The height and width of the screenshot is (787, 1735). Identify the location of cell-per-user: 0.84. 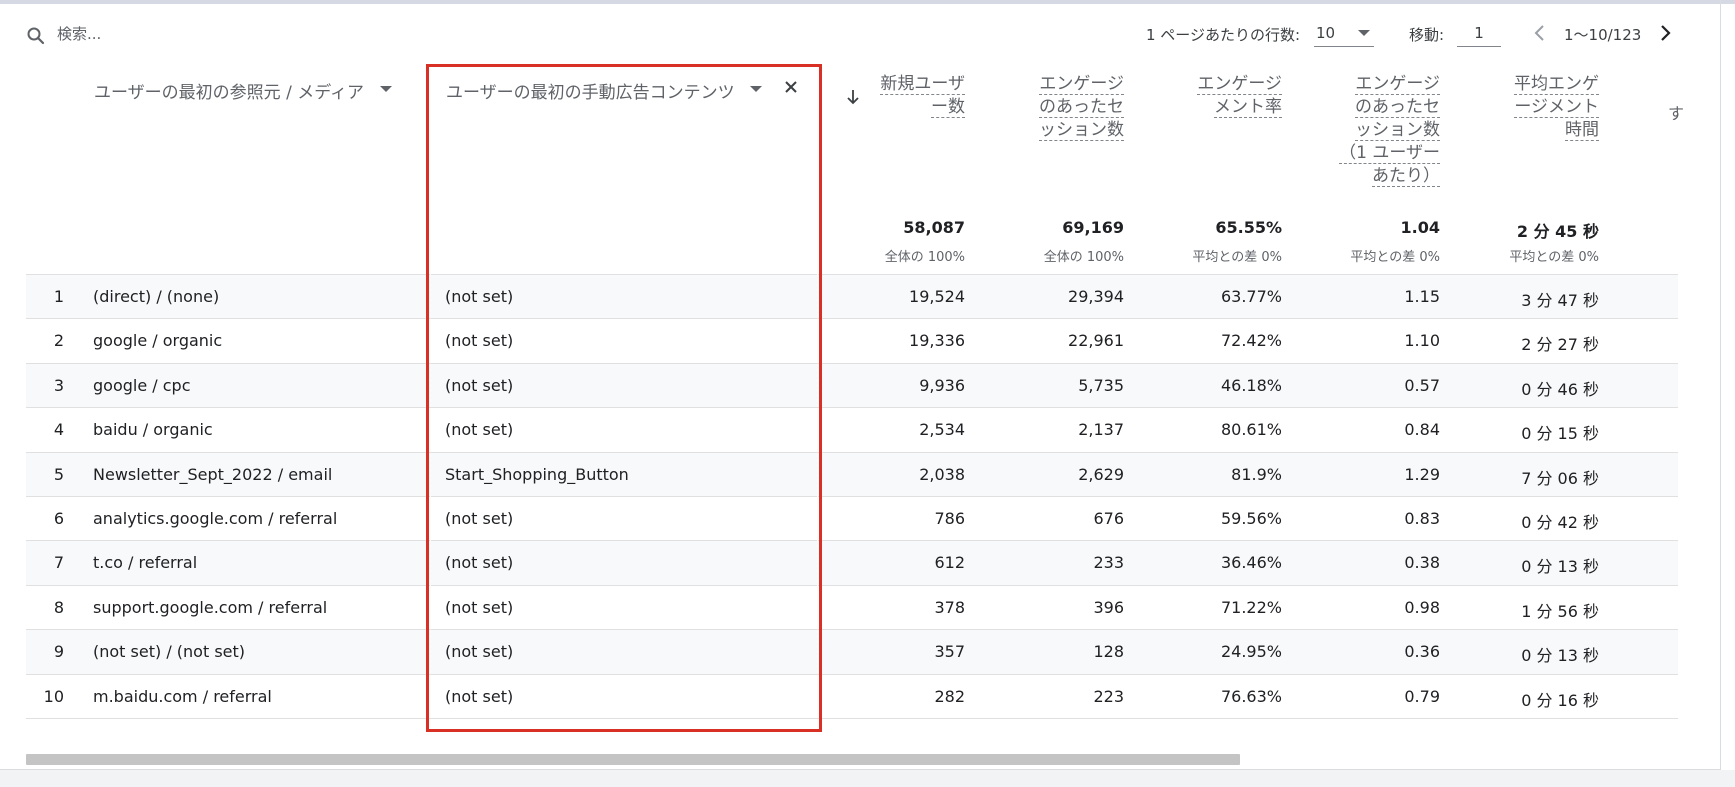
(1422, 430).